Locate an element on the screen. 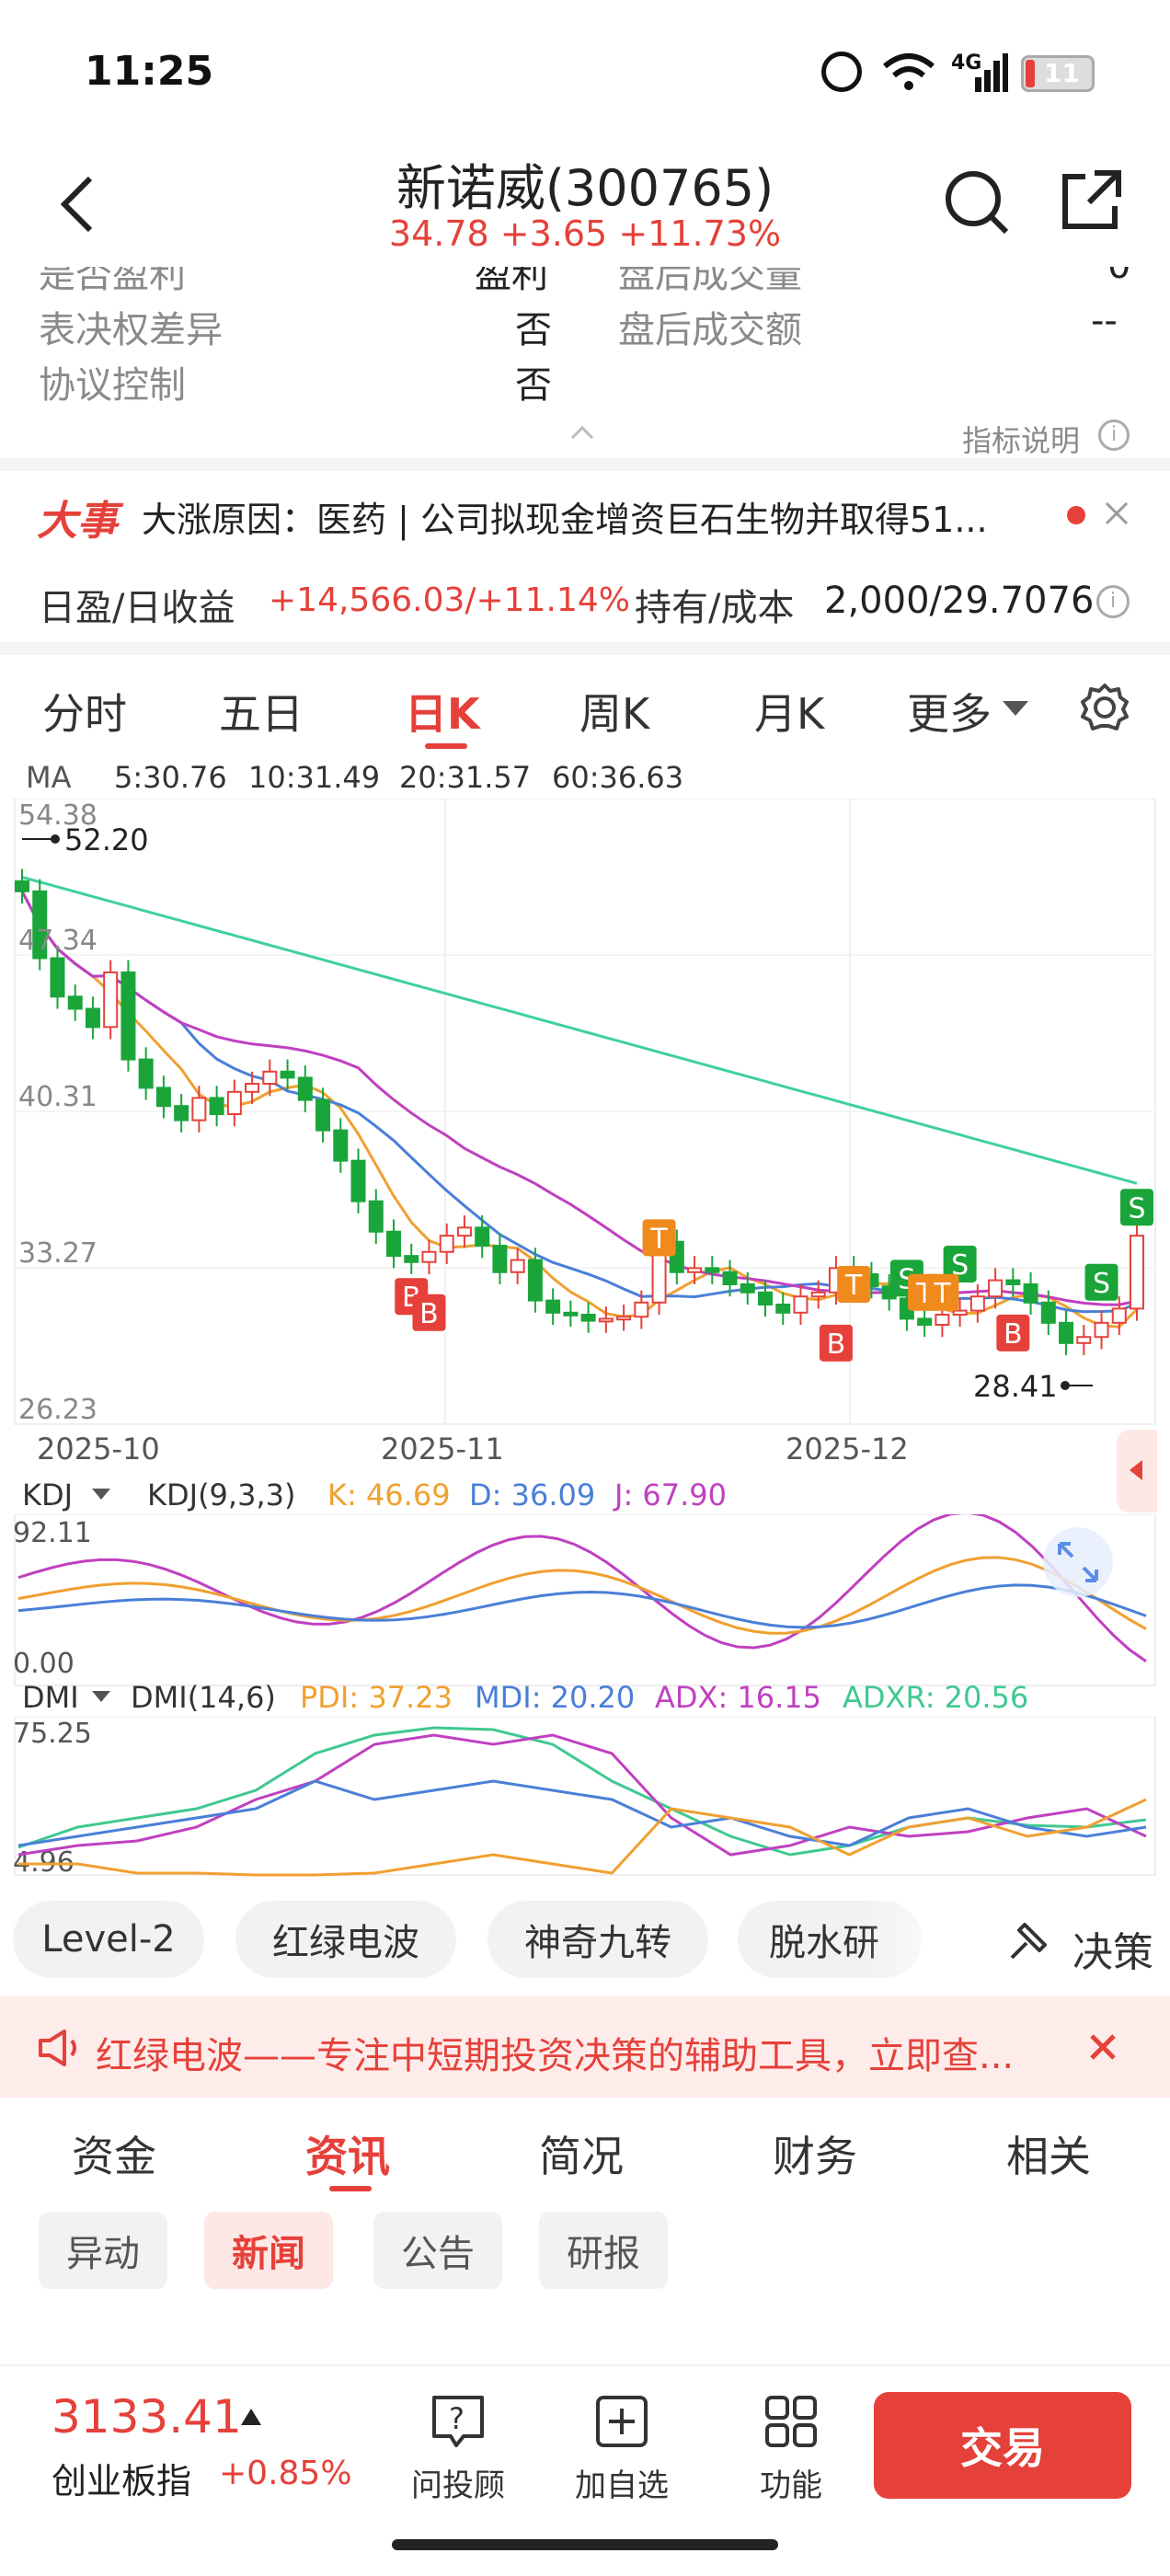 This screenshot has width=1170, height=2576. ma5-value: 5:30.76 is located at coordinates (170, 777).